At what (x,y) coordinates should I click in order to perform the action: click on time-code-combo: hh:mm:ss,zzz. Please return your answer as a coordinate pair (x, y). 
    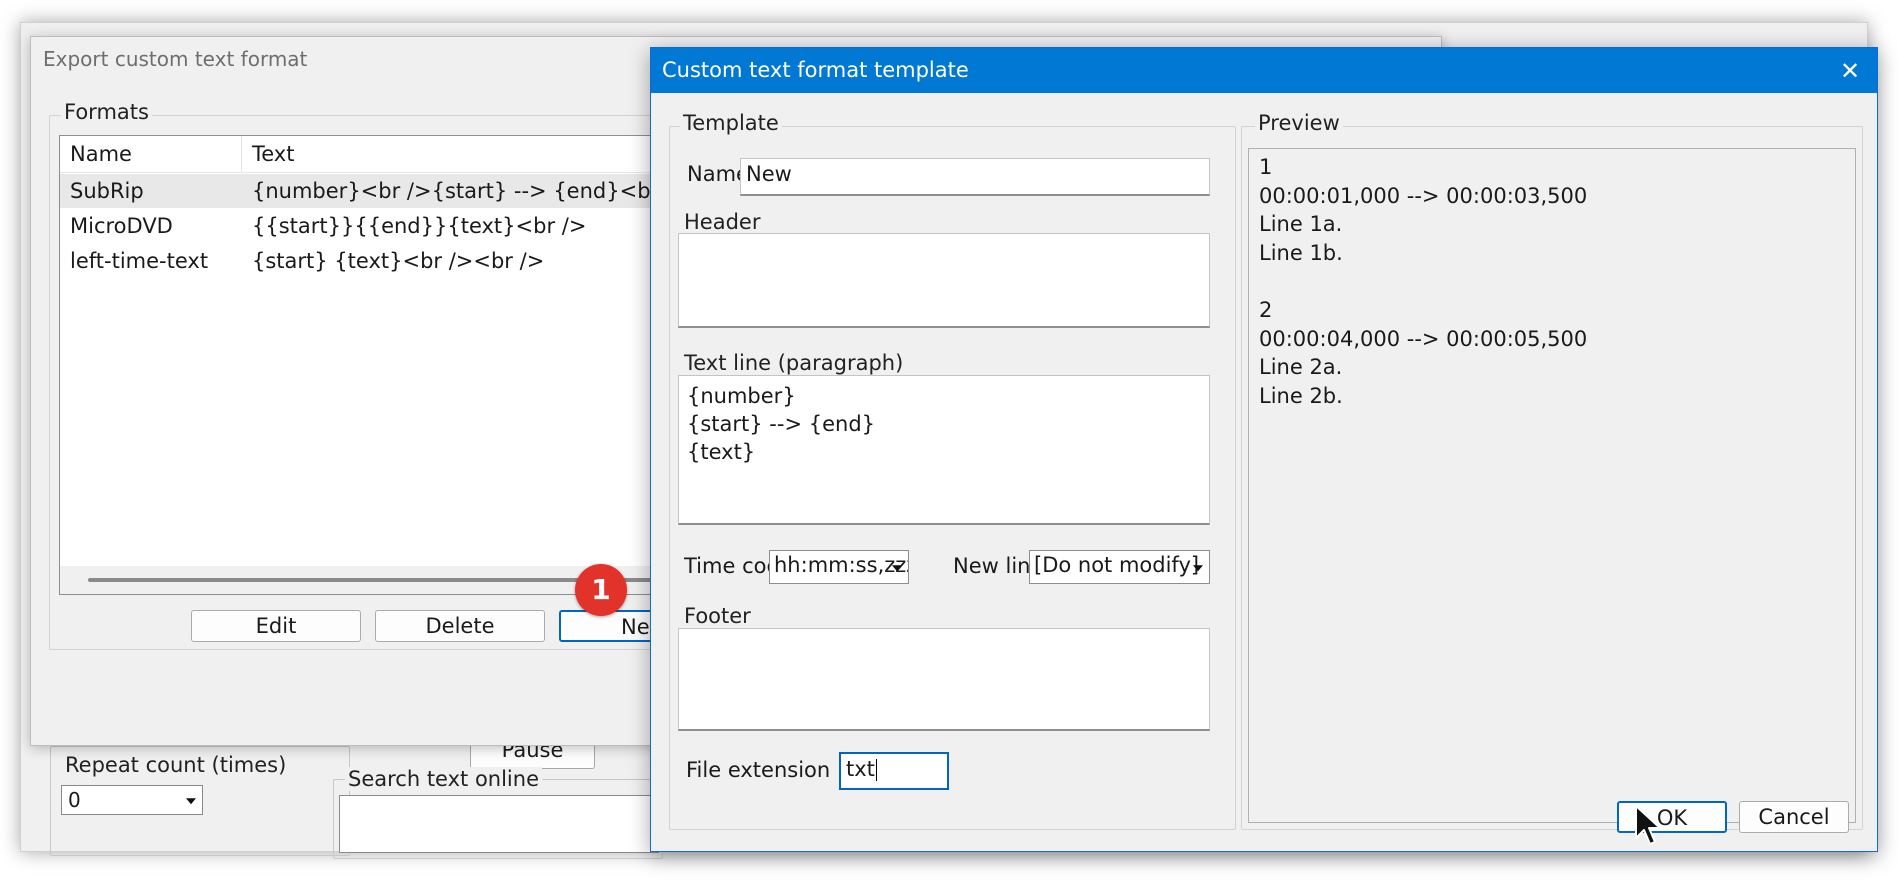
    Looking at the image, I should click on (839, 567).